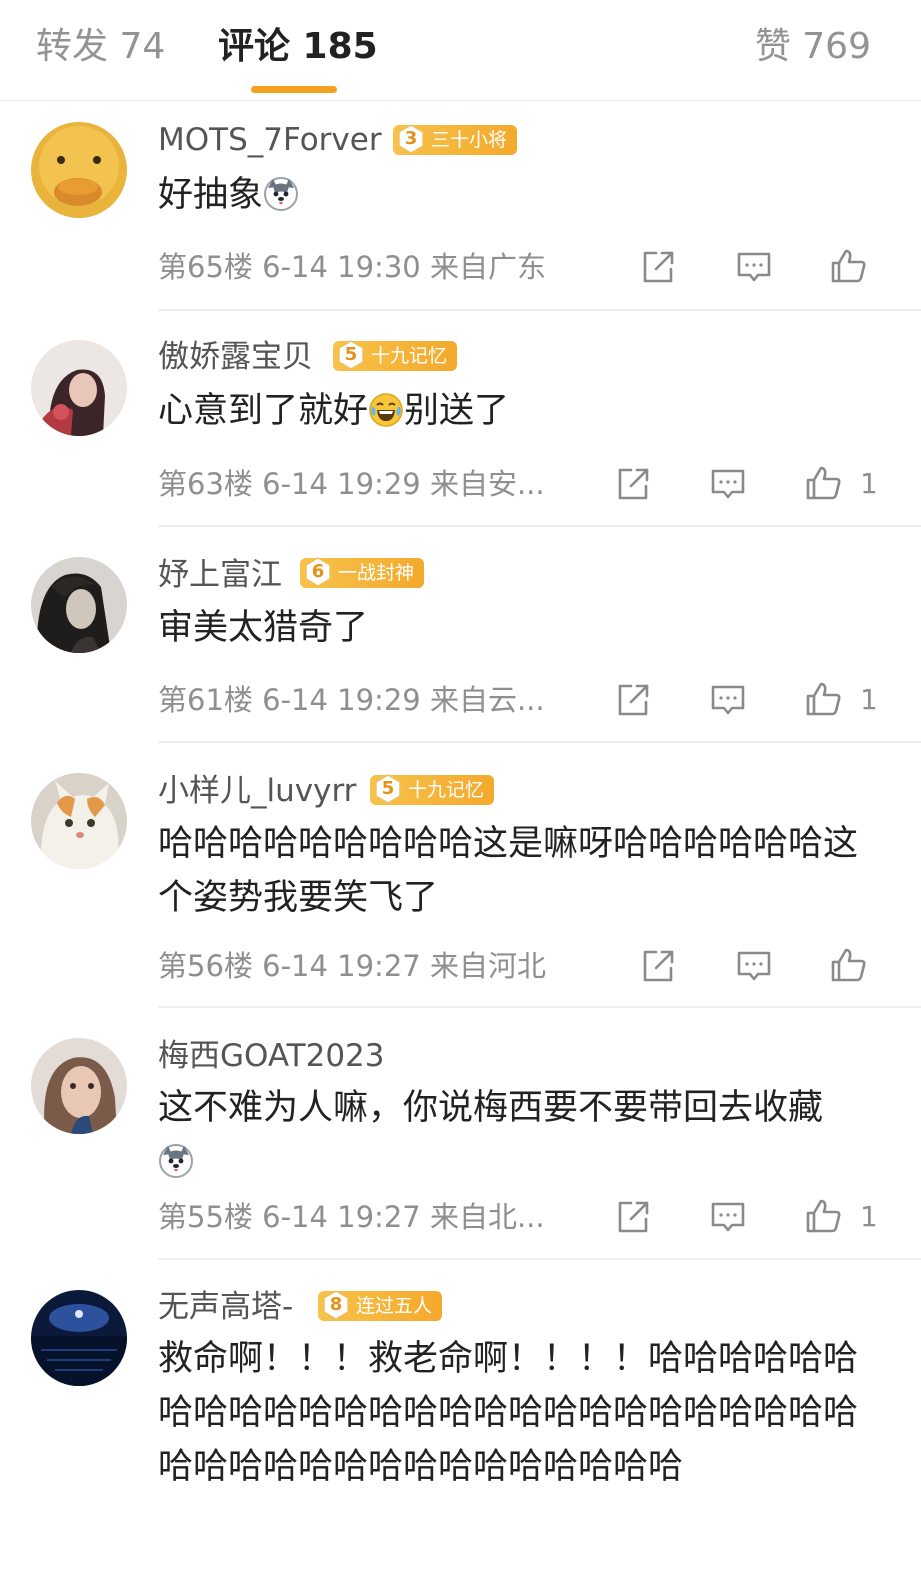  Describe the element at coordinates (205, 966) in the screenshot. I see `floor-number: 第56楼` at that location.